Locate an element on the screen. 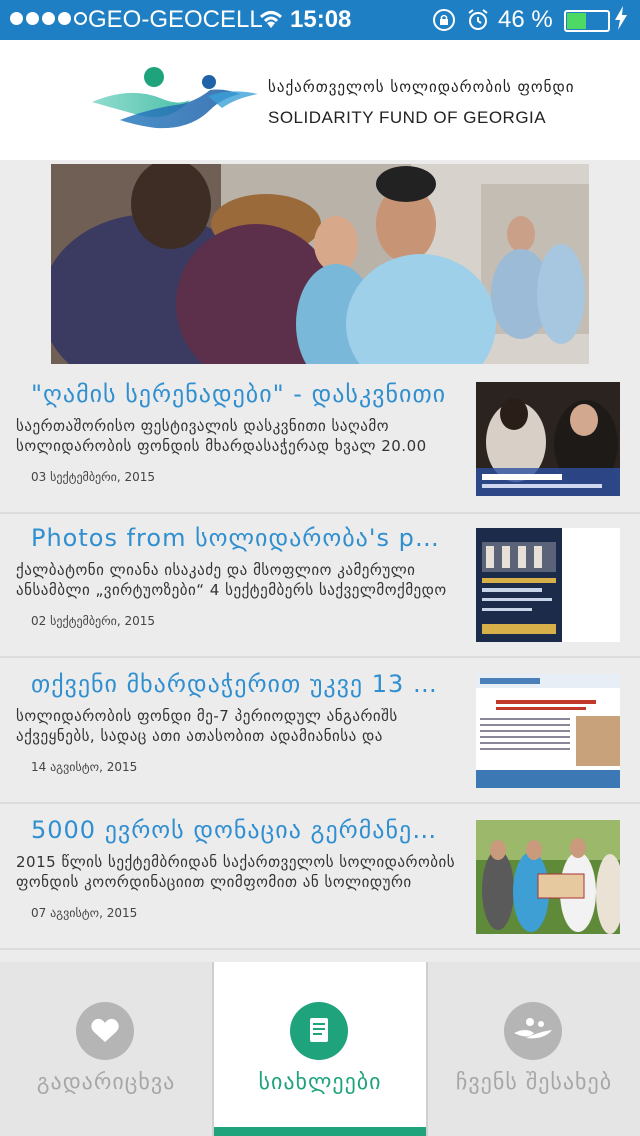  active-tab-indicator is located at coordinates (320, 1131).